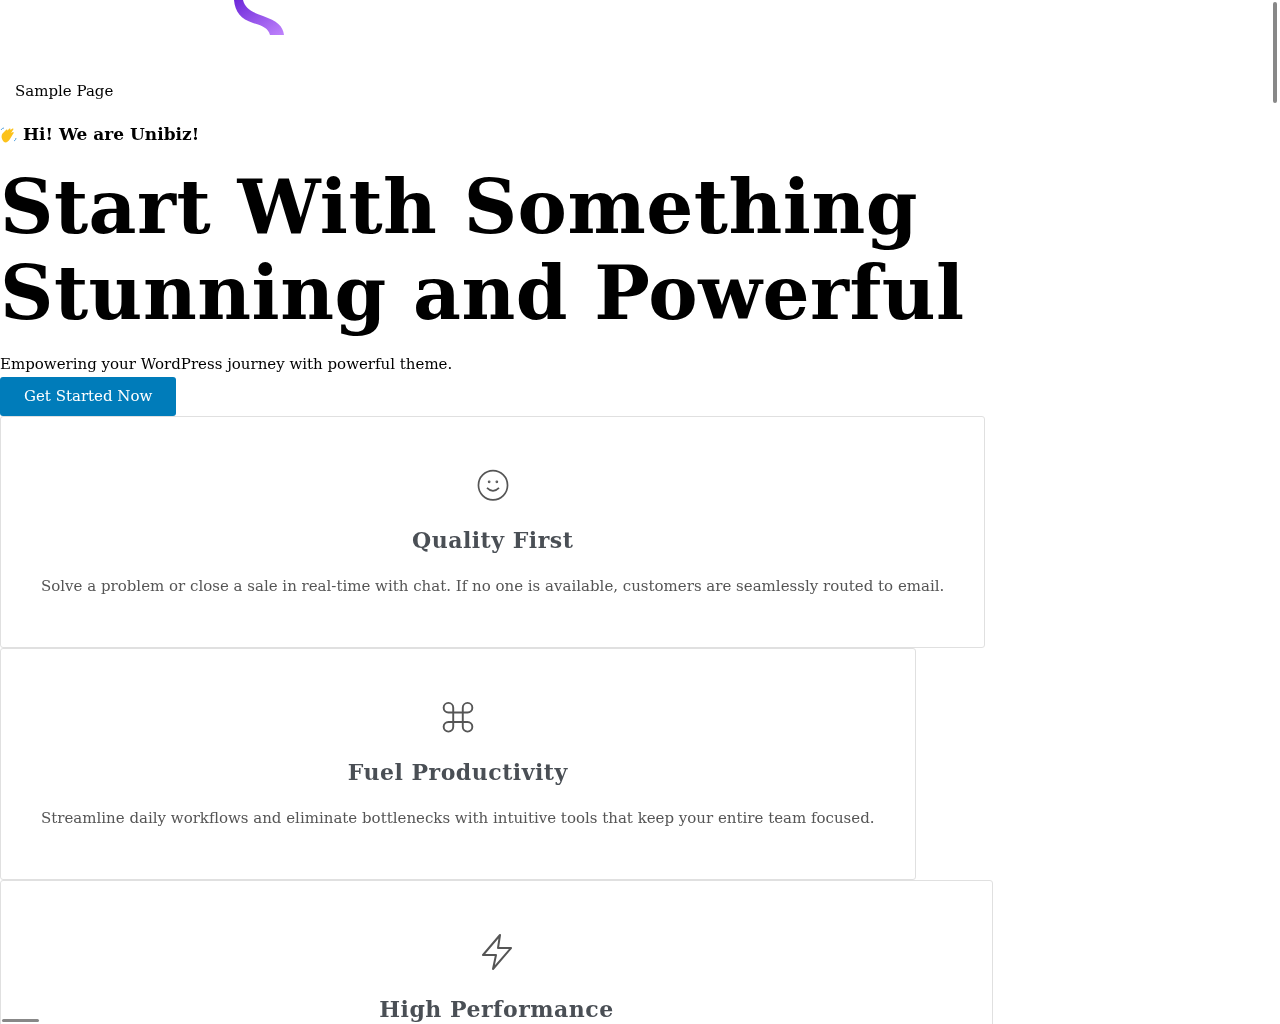 This screenshot has width=1280, height=1024. Describe the element at coordinates (20, 1020) in the screenshot. I see `scroll-indicator` at that location.